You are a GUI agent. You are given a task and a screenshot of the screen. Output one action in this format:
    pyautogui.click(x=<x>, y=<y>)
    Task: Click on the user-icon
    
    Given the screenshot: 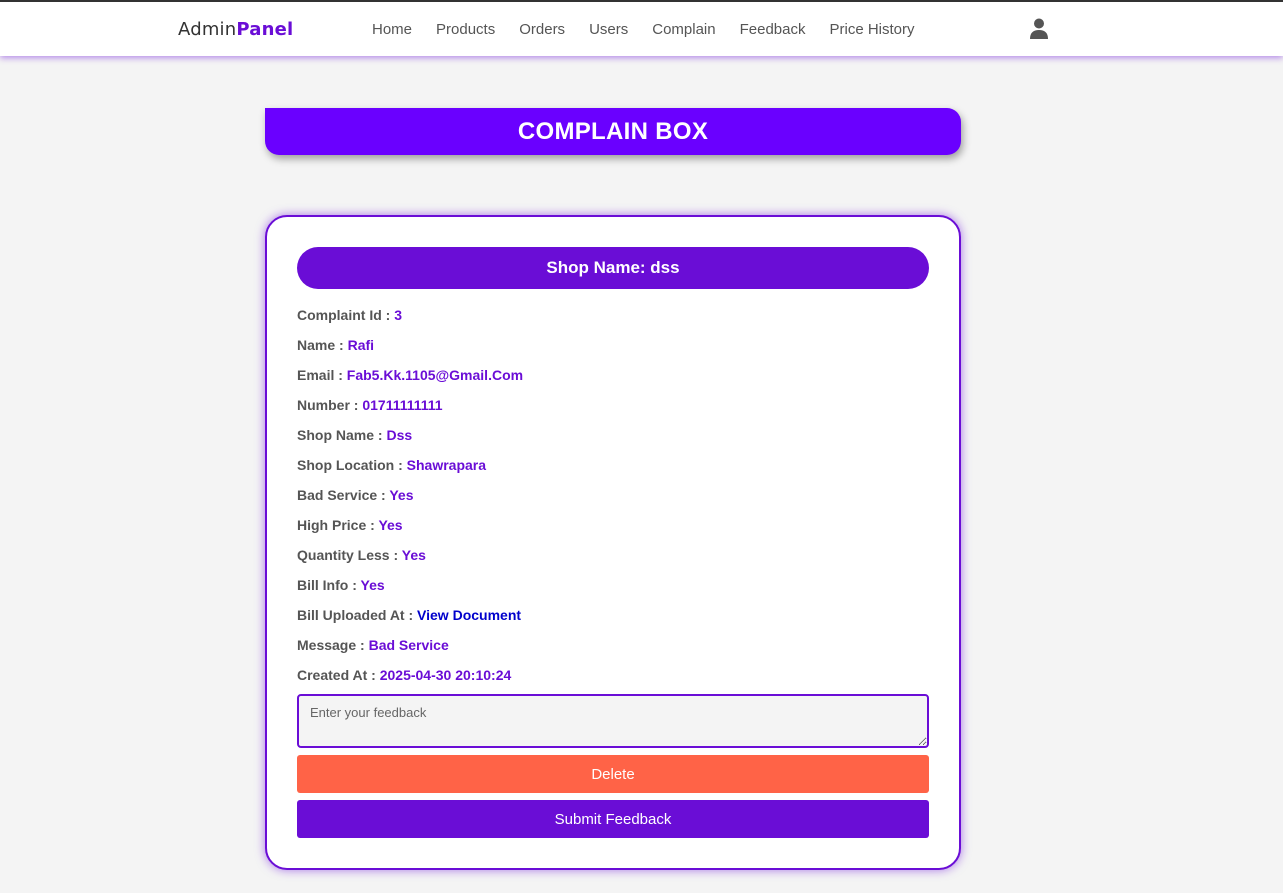 What is the action you would take?
    pyautogui.click(x=1039, y=29)
    